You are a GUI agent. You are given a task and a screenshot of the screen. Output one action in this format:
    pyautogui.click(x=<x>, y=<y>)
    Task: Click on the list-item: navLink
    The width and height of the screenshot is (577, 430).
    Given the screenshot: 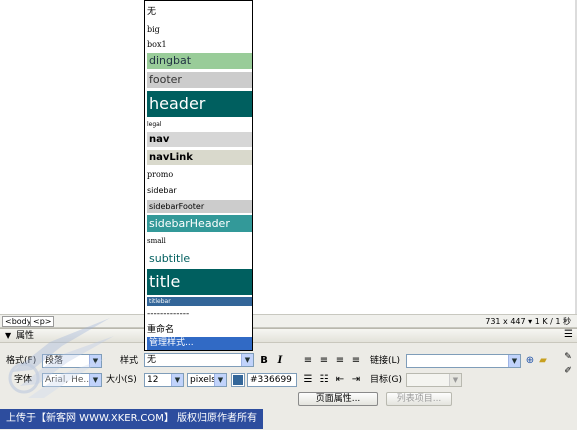 What is the action you would take?
    pyautogui.click(x=199, y=157)
    